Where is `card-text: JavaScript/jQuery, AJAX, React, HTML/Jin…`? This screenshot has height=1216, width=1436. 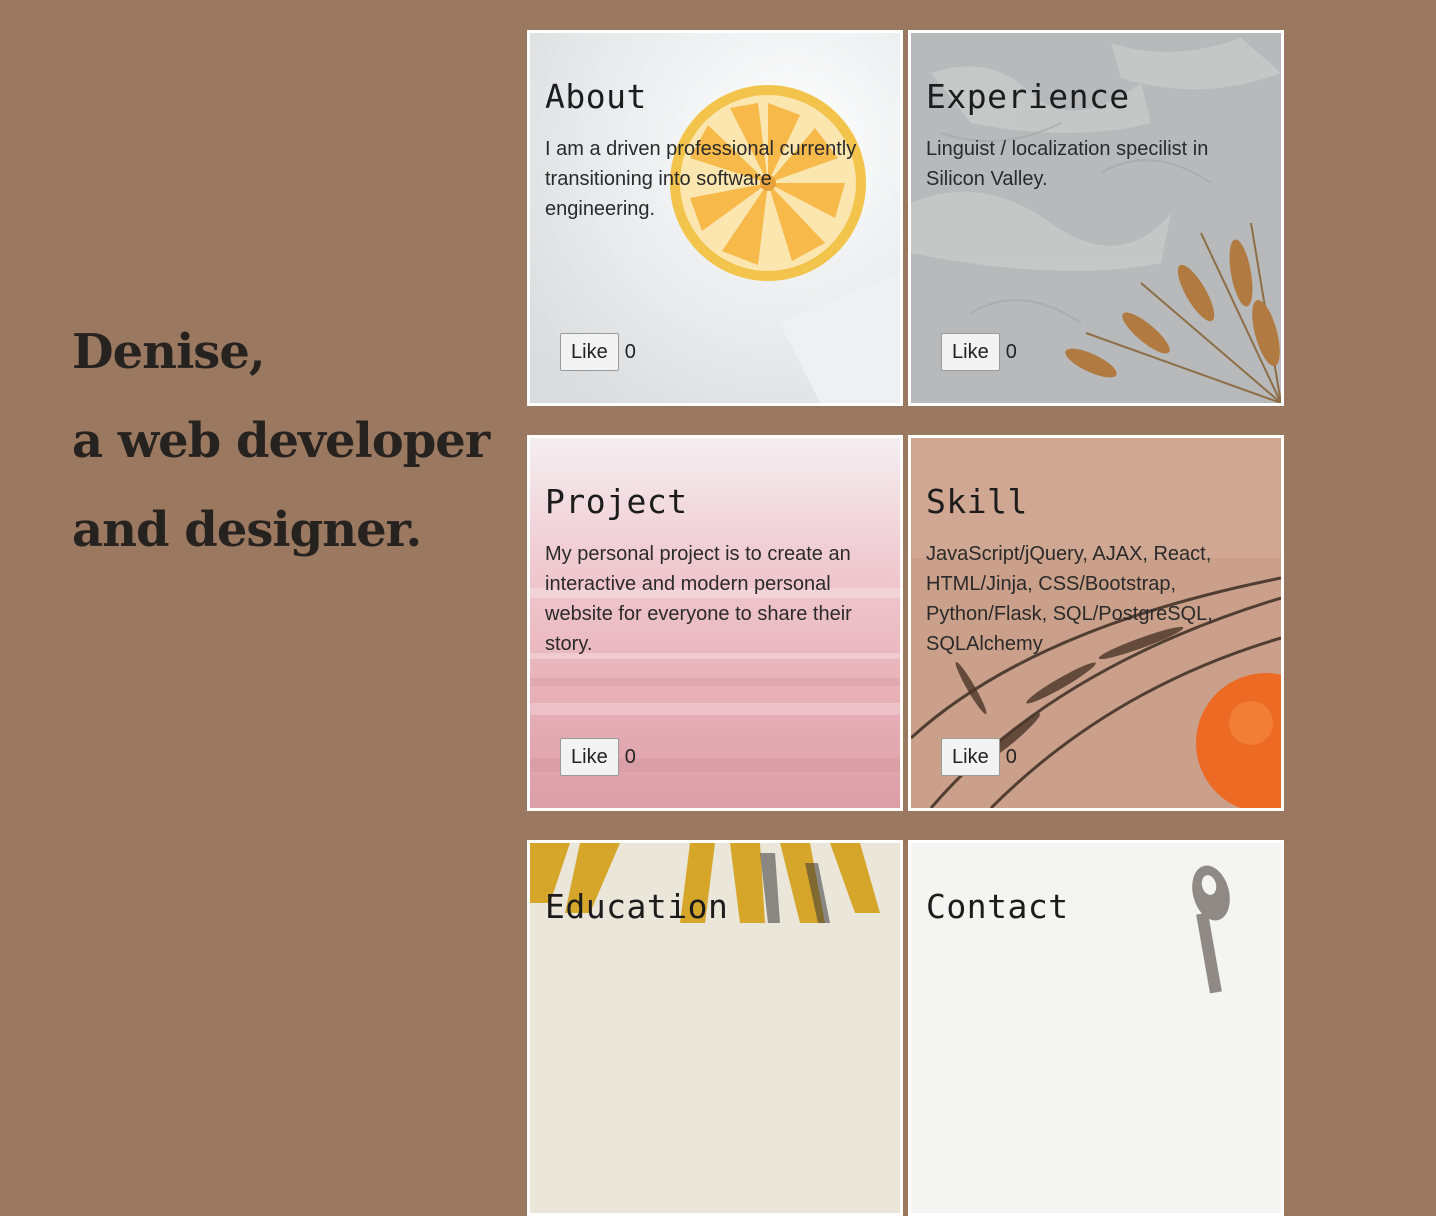 card-text: JavaScript/jQuery, AJAX, React, HTML/Jin… is located at coordinates (1069, 599).